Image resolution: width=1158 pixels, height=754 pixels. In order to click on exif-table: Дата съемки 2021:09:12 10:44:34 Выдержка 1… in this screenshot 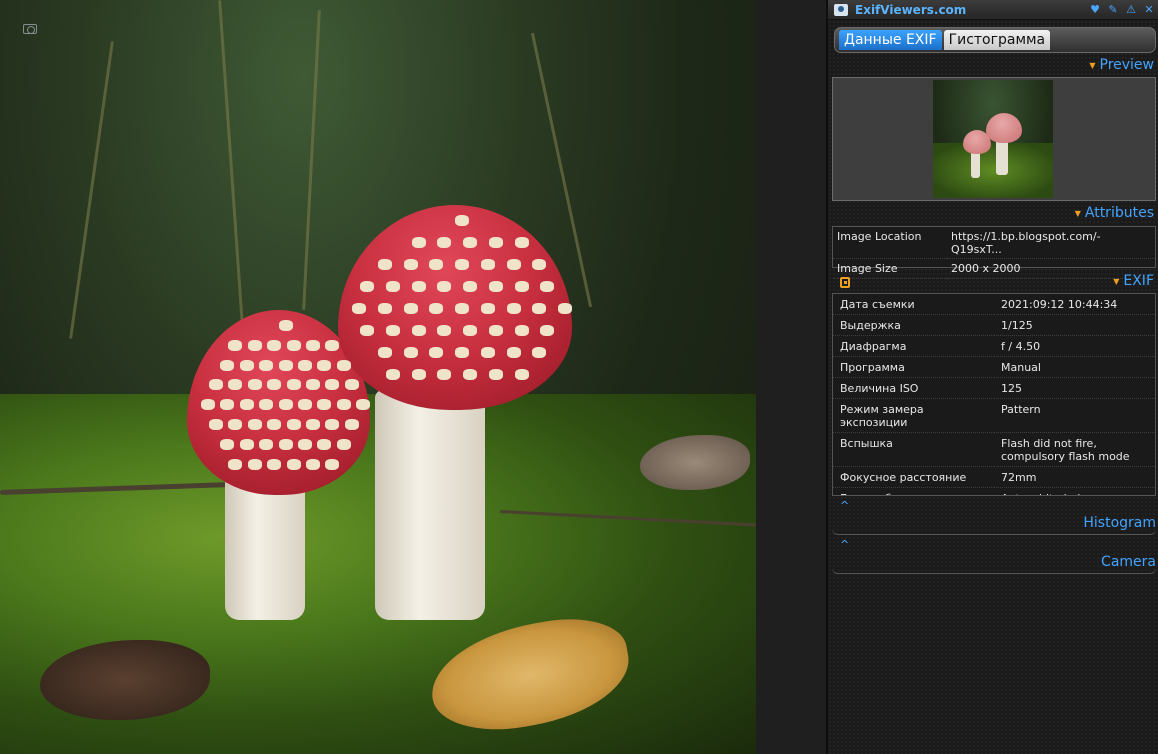, I will do `click(994, 394)`.